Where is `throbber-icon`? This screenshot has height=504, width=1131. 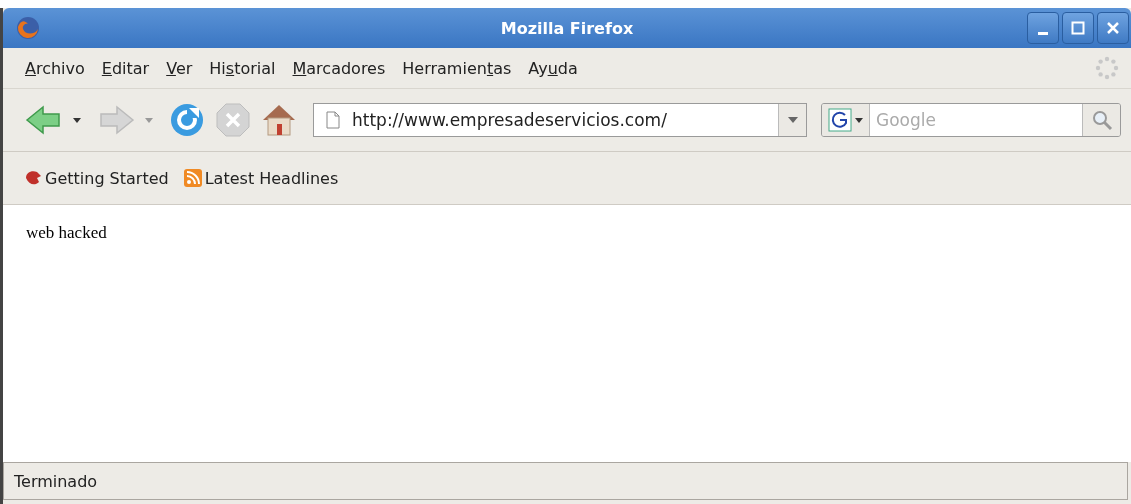 throbber-icon is located at coordinates (1107, 68).